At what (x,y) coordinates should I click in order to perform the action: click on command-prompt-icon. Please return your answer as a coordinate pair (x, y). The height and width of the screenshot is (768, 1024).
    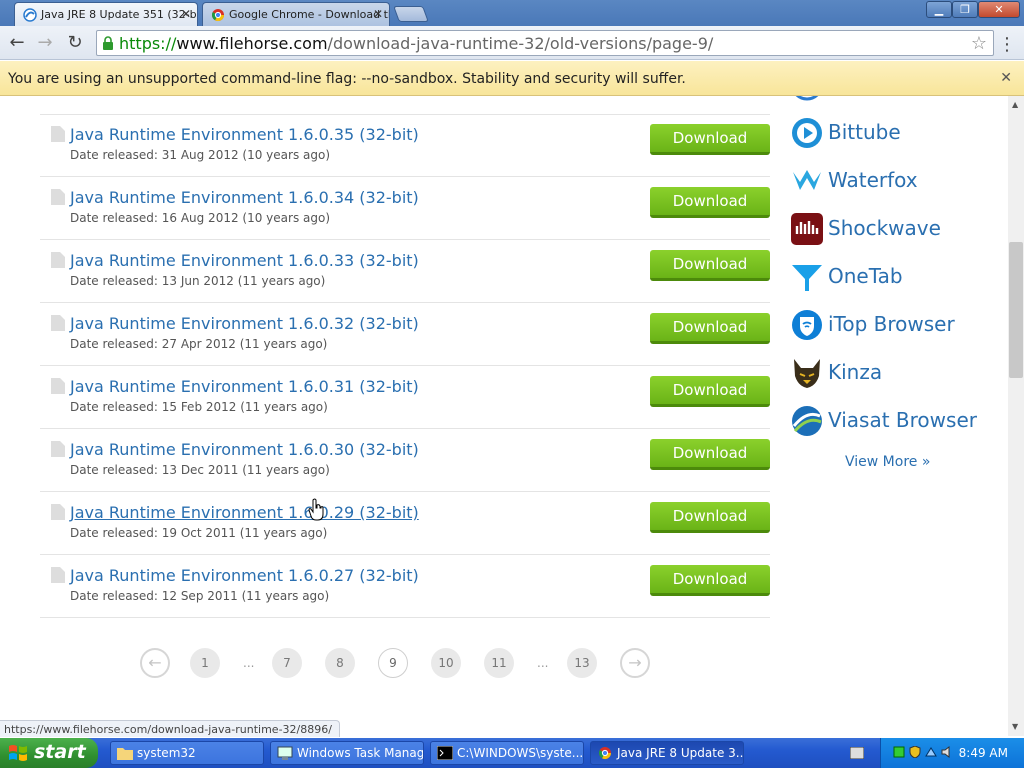
    Looking at the image, I should click on (445, 753).